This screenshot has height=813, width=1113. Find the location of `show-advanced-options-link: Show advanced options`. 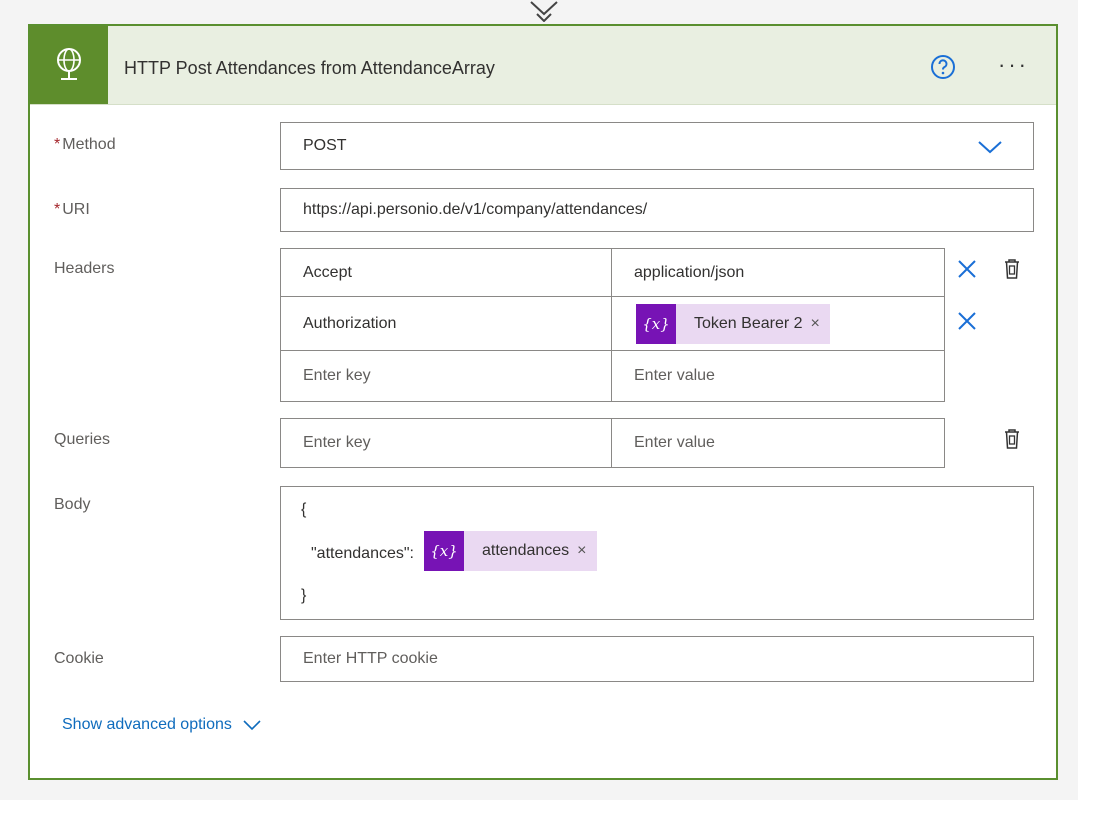

show-advanced-options-link: Show advanced options is located at coordinates (162, 725).